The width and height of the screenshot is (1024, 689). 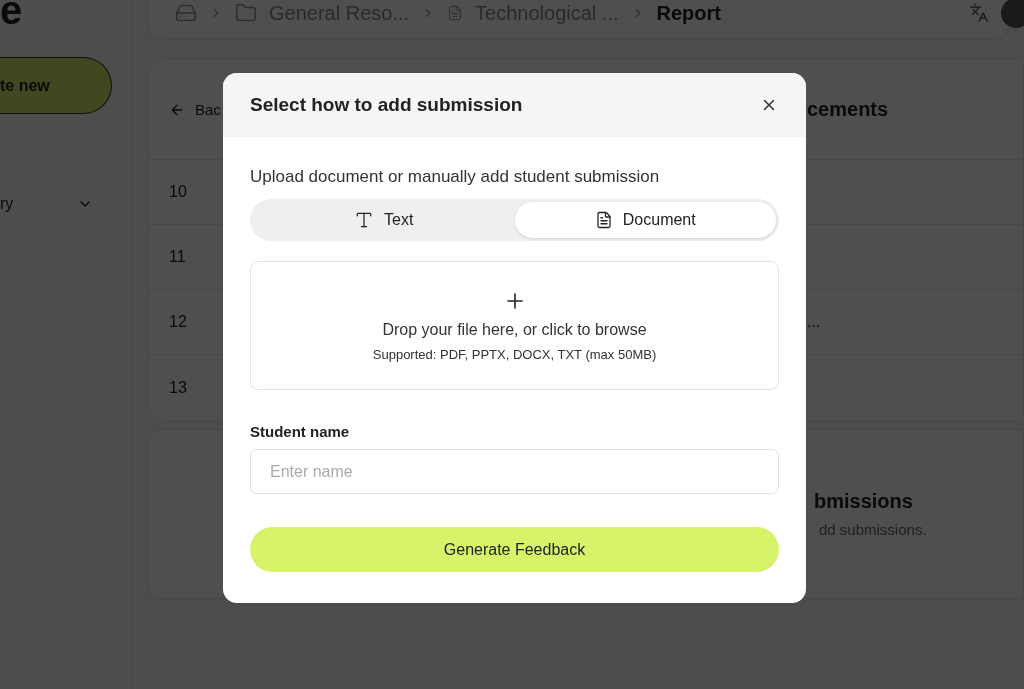 What do you see at coordinates (12, 15) in the screenshot?
I see `logo: e` at bounding box center [12, 15].